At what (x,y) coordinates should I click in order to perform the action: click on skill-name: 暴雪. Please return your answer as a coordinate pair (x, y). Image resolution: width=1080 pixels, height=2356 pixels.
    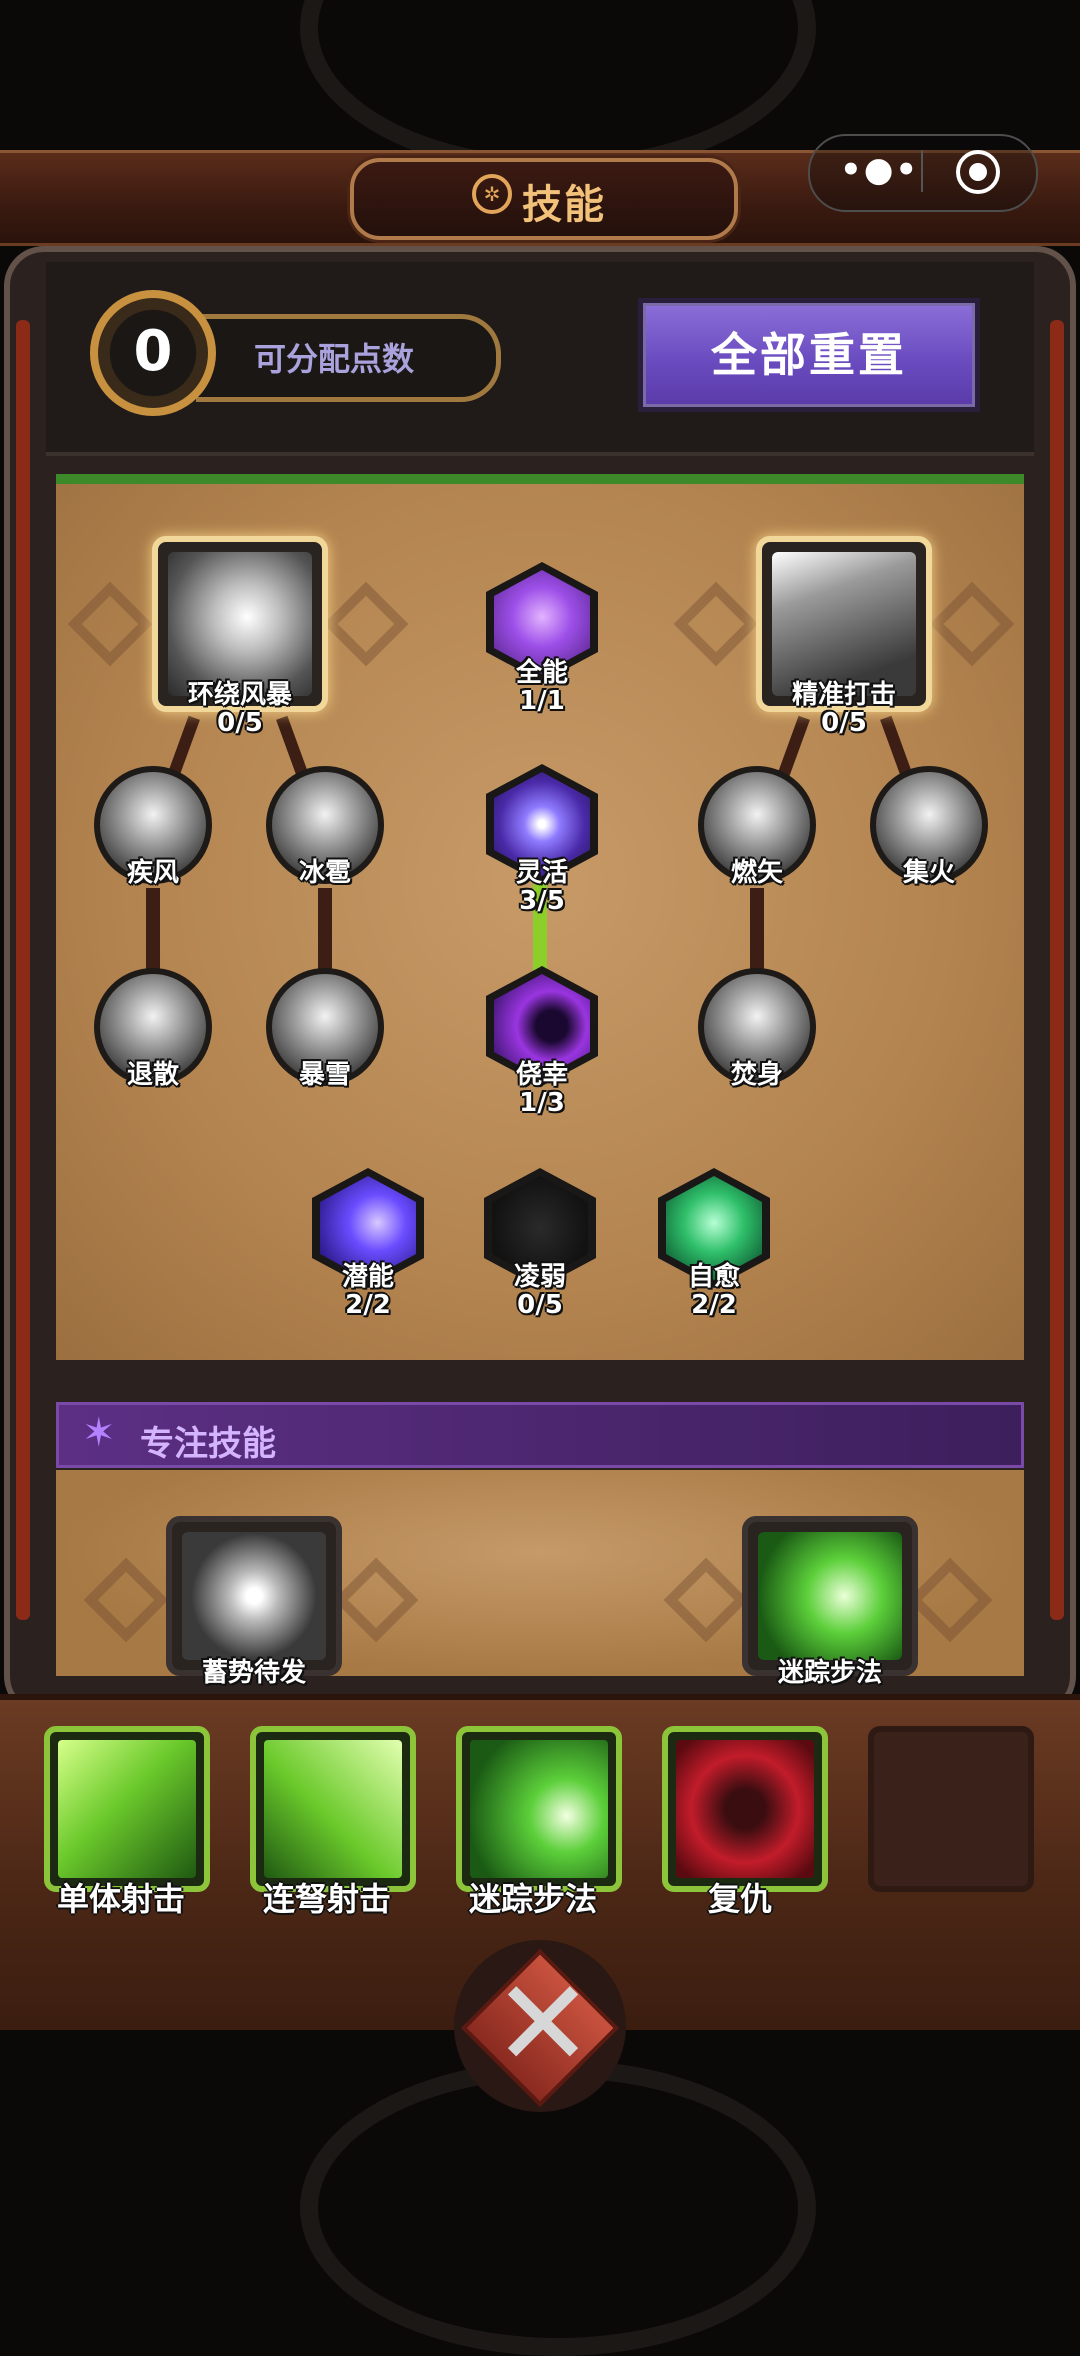
    Looking at the image, I should click on (324, 1075).